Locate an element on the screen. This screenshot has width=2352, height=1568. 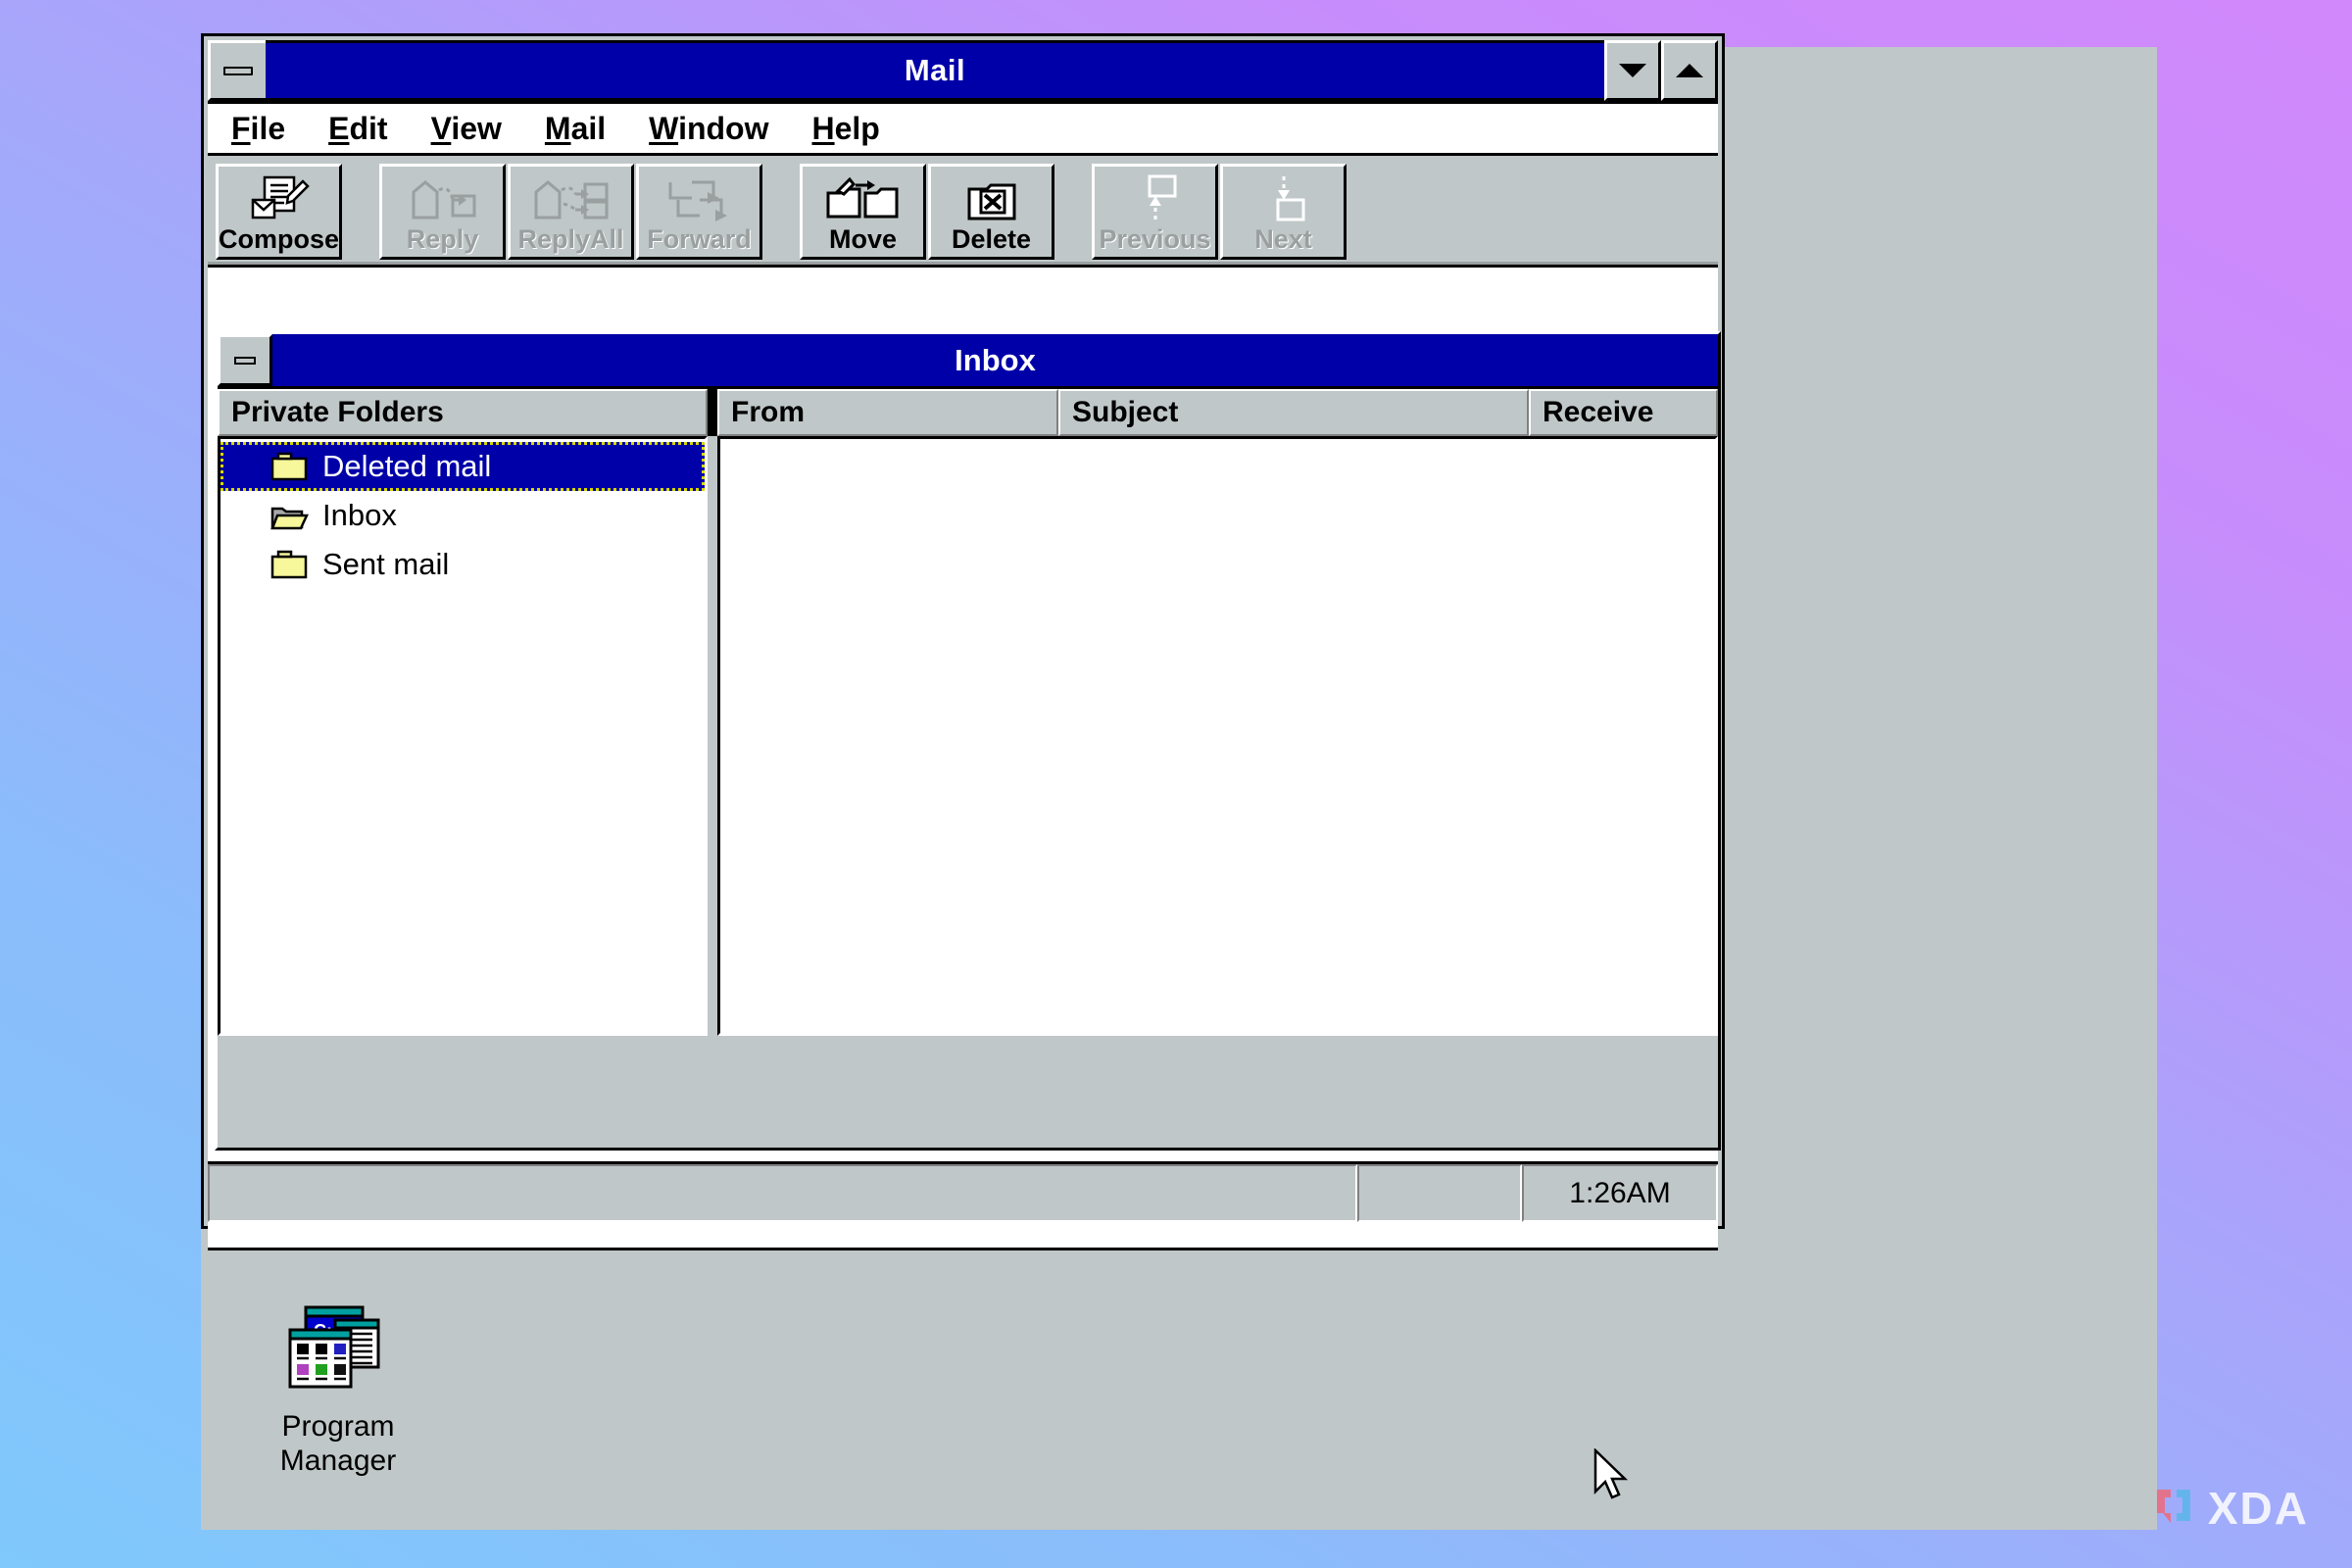
delete-button: Delete is located at coordinates (991, 212).